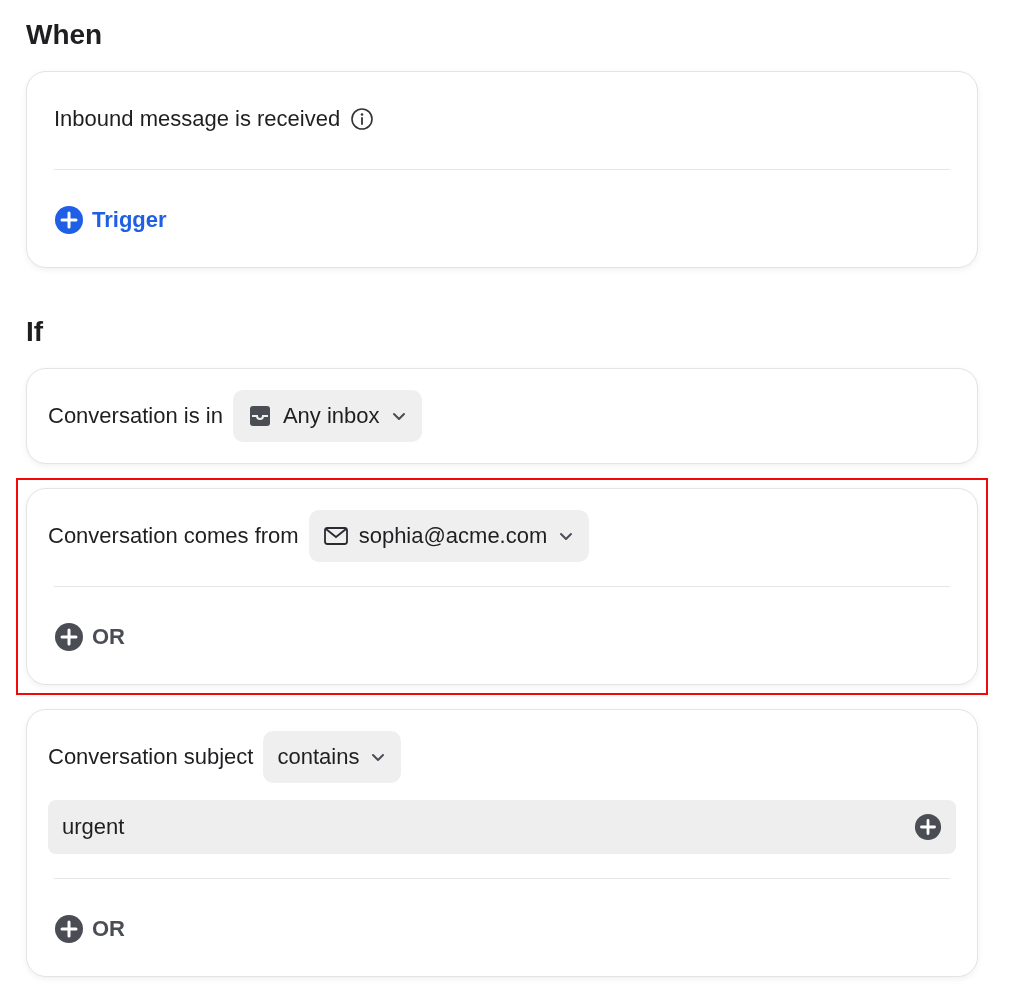 Image resolution: width=1014 pixels, height=994 pixels. I want to click on condition-label: Conversation subject, so click(151, 757).